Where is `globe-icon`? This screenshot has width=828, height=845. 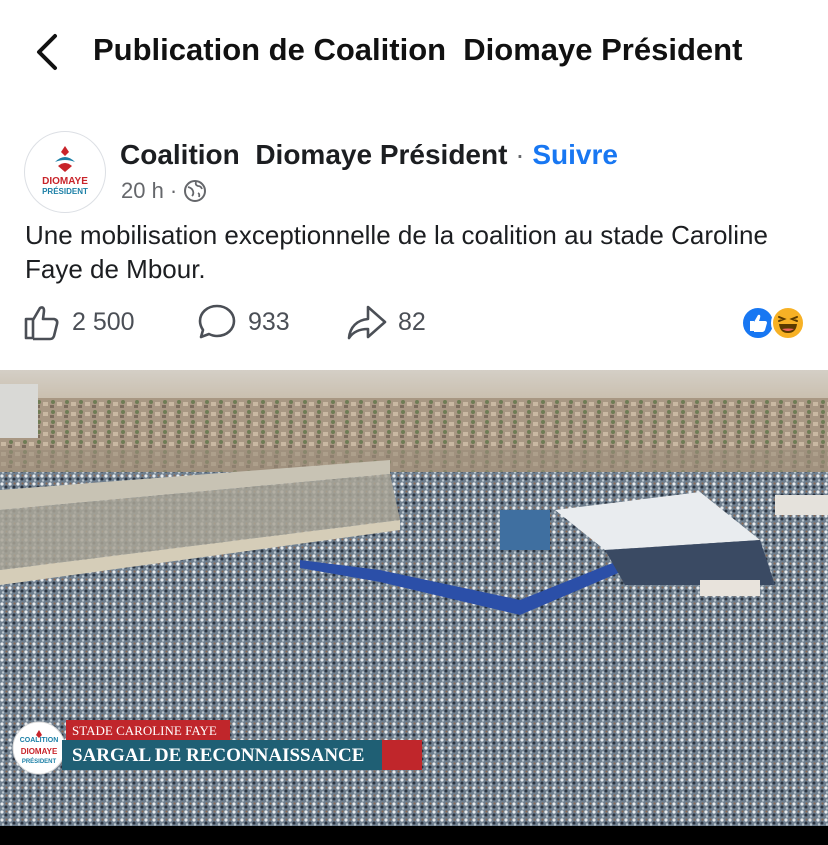
globe-icon is located at coordinates (195, 191).